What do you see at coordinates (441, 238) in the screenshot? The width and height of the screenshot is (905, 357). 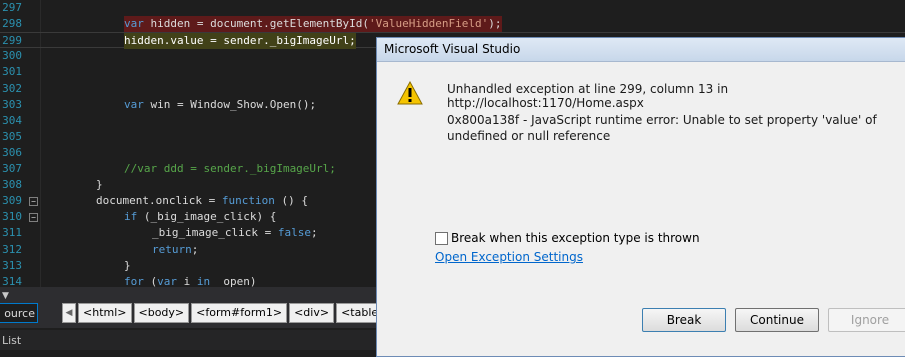 I see `break-on-exception-checkbox` at bounding box center [441, 238].